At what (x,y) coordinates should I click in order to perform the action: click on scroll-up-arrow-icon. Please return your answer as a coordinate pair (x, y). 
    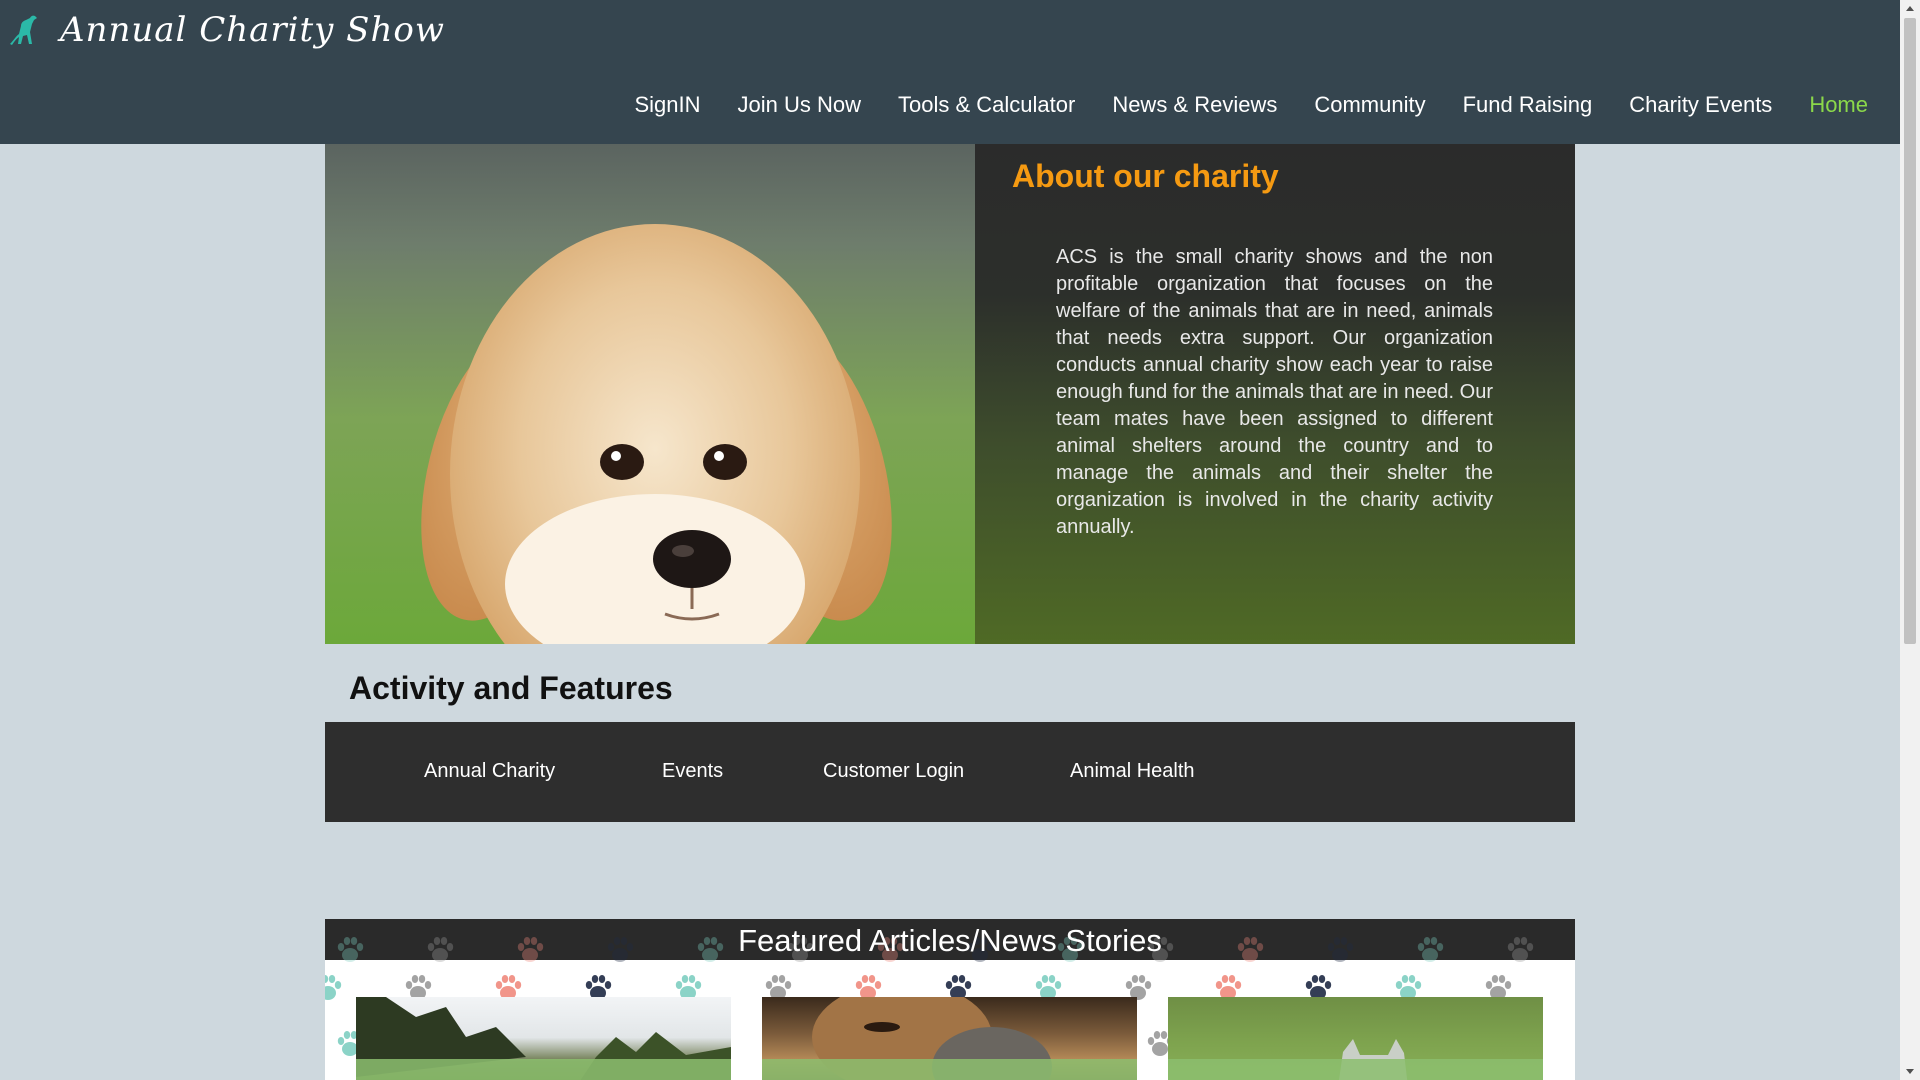
    Looking at the image, I should click on (1910, 8).